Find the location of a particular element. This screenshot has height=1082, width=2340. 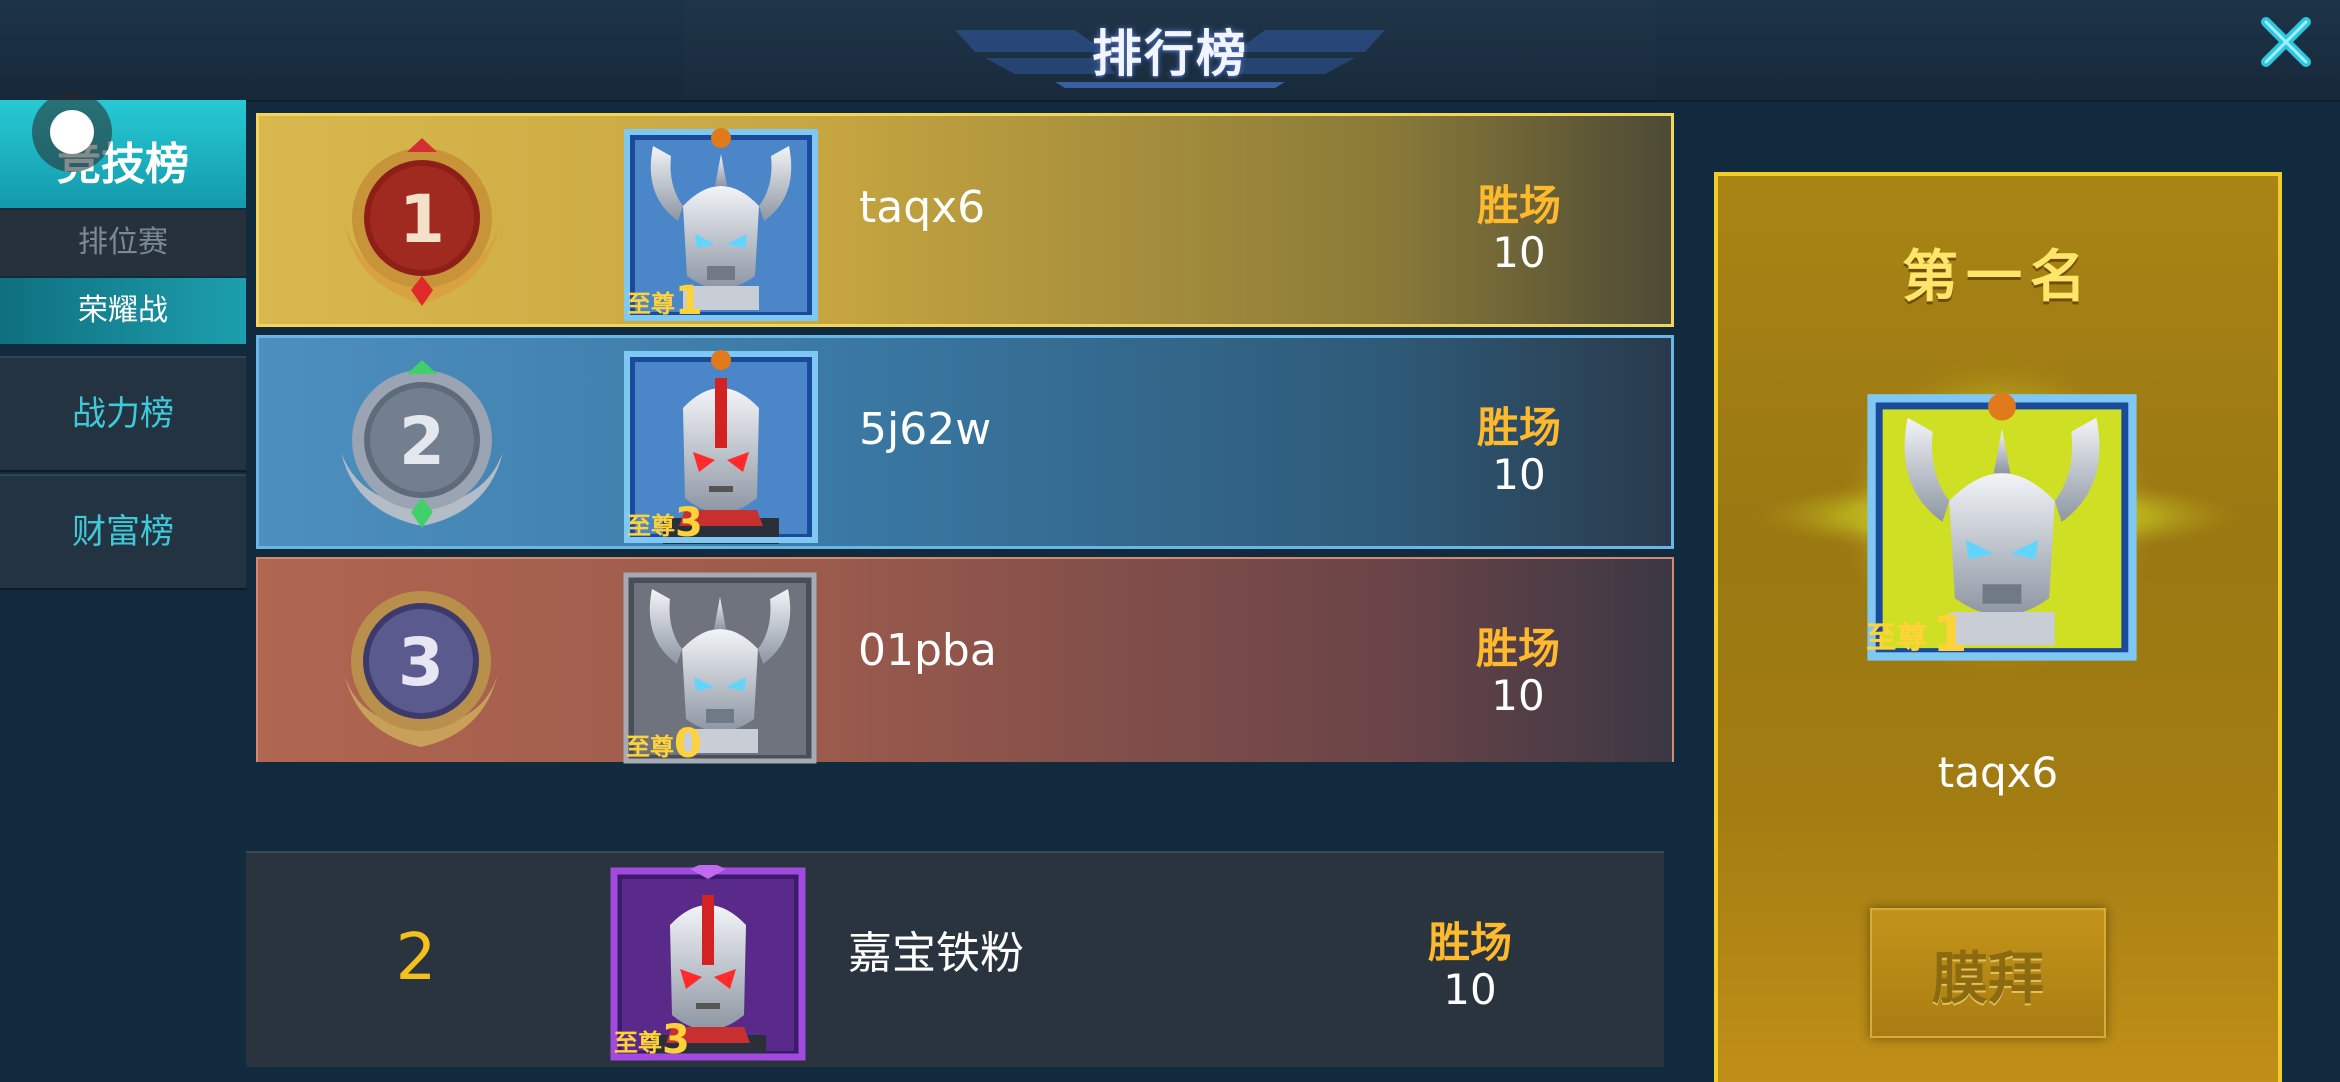

player-name: 5j62w is located at coordinates (925, 429).